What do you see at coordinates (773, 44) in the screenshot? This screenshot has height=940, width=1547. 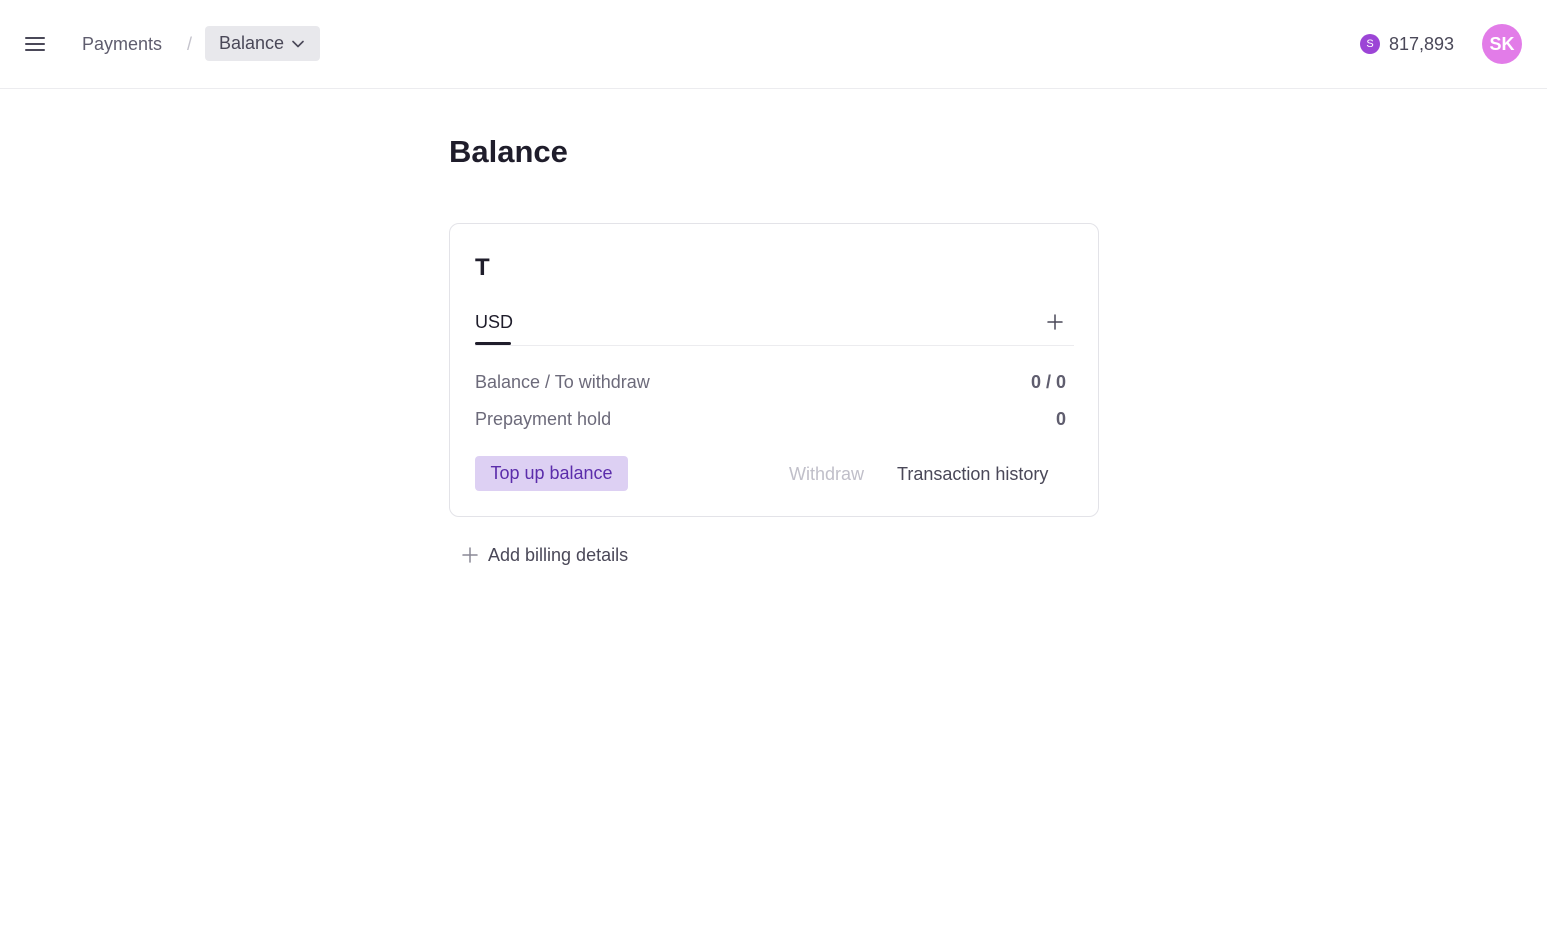 I see `top-bar: Payments / Balance S 817,893 SK` at bounding box center [773, 44].